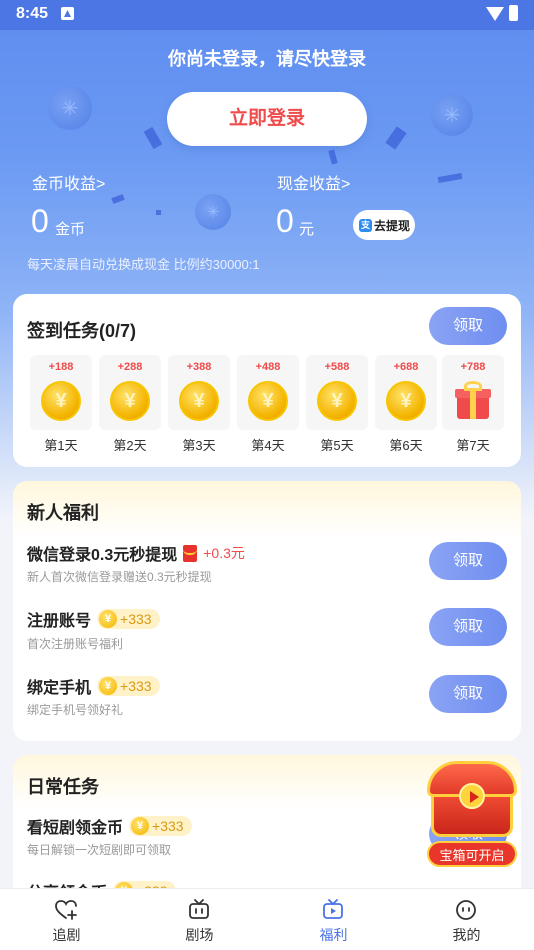 This screenshot has height=950, width=534. Describe the element at coordinates (333, 935) in the screenshot. I see `tab-label: 福利` at that location.